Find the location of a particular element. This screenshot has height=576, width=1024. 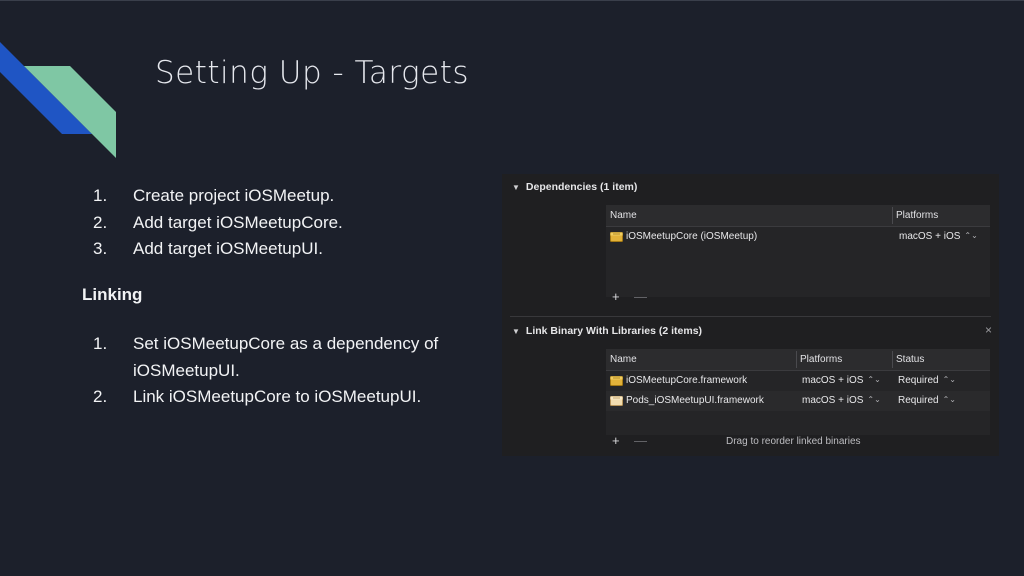

library-name: iOSMeetupCore.framework is located at coordinates (687, 380).